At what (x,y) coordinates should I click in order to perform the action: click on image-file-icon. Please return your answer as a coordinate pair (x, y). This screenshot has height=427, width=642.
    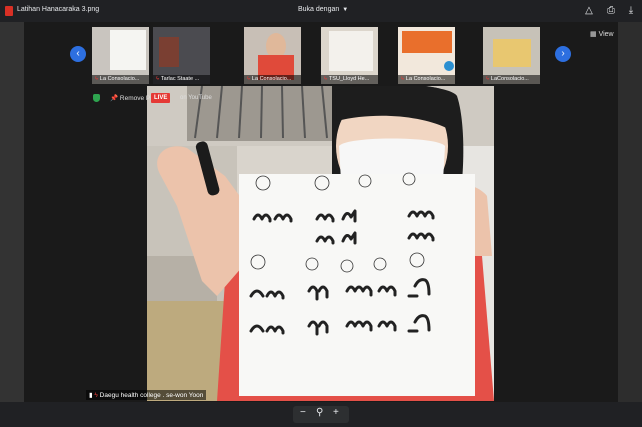
    Looking at the image, I should click on (9, 11).